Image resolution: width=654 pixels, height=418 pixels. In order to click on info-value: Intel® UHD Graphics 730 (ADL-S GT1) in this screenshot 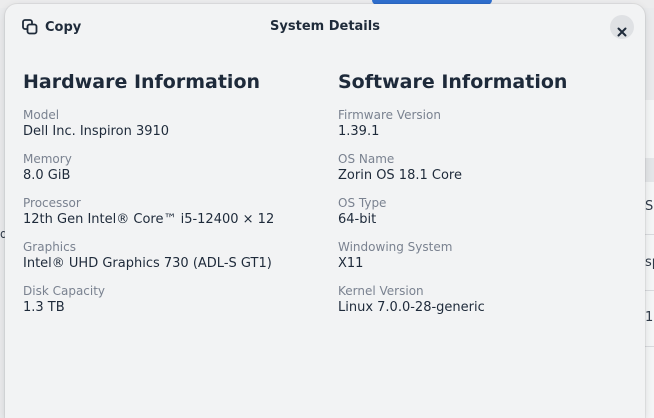, I will do `click(147, 263)`.